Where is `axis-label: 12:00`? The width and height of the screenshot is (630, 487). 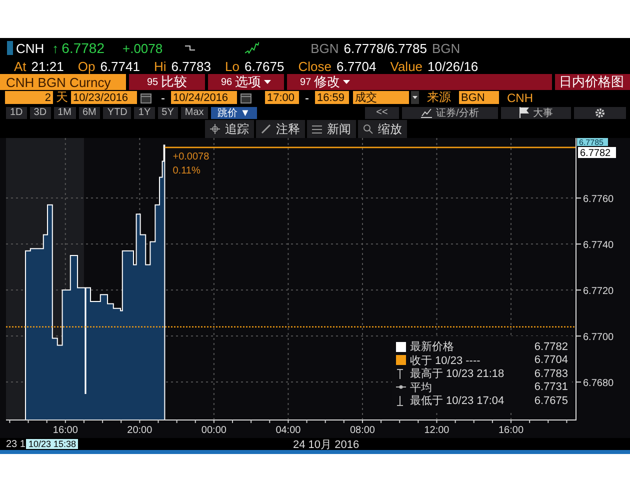
axis-label: 12:00 is located at coordinates (437, 430).